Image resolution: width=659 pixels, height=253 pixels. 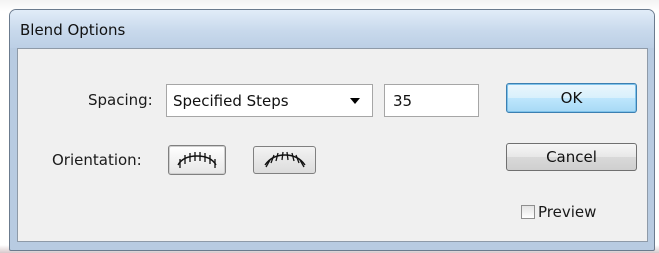 What do you see at coordinates (528, 212) in the screenshot?
I see `preview-checkbox` at bounding box center [528, 212].